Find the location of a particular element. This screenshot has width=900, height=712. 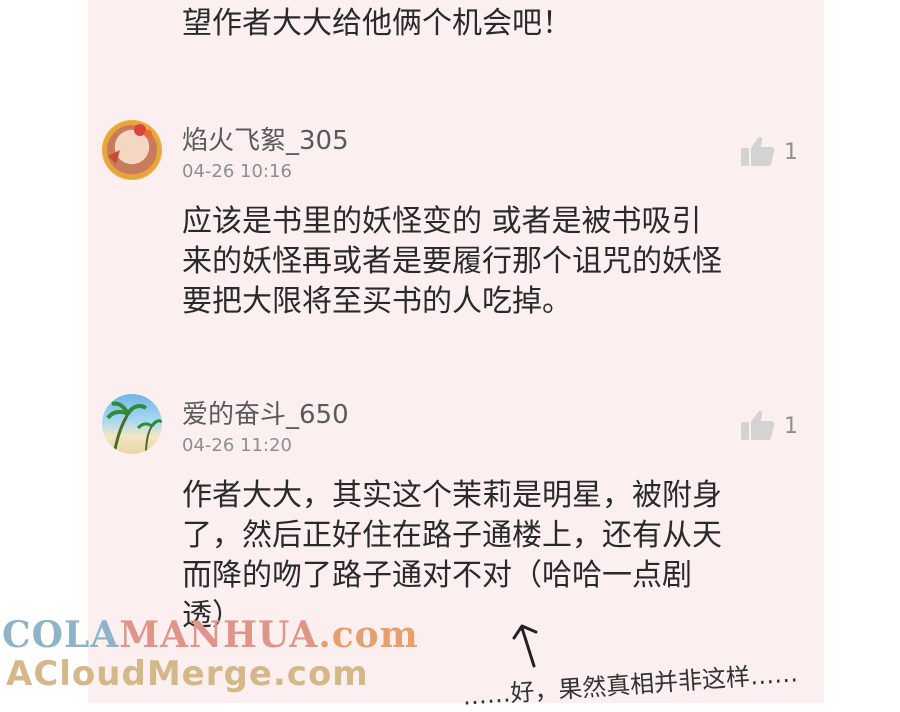

watermark-part: COLA is located at coordinates (61, 635).